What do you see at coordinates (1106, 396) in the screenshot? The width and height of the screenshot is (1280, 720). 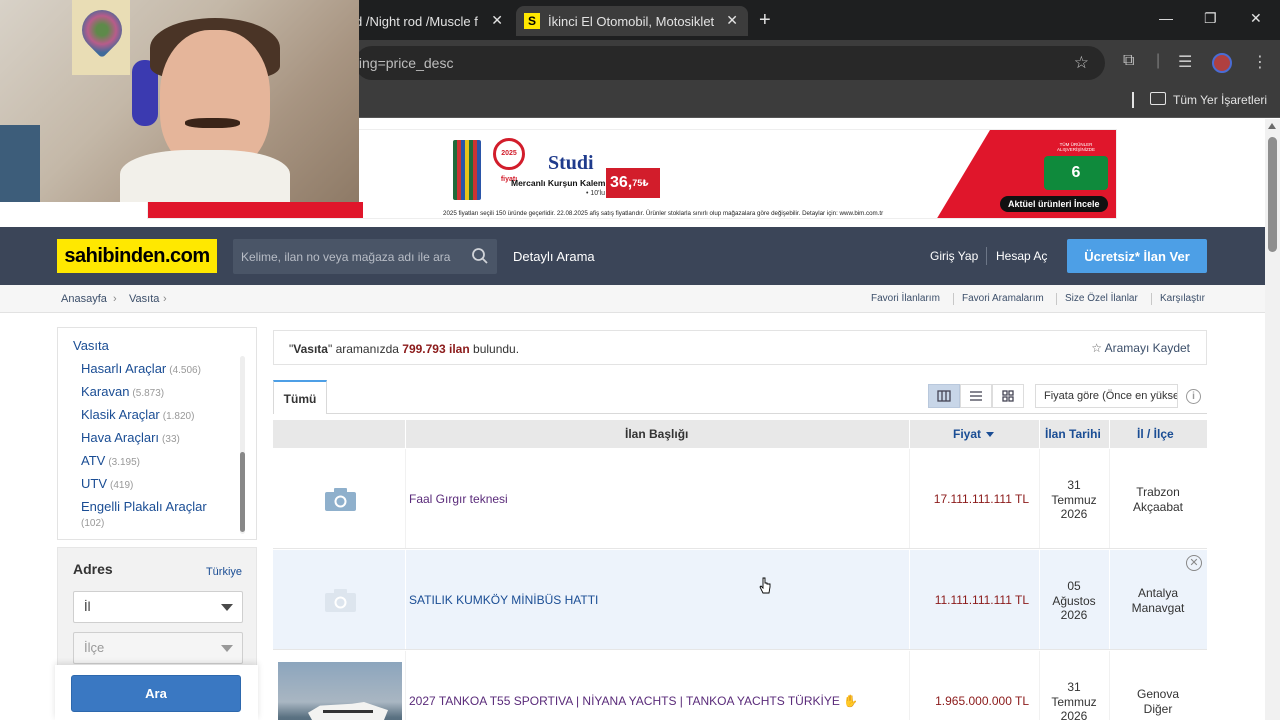 I see `sort-select: Fiyata göre (Önce en yüksek)` at bounding box center [1106, 396].